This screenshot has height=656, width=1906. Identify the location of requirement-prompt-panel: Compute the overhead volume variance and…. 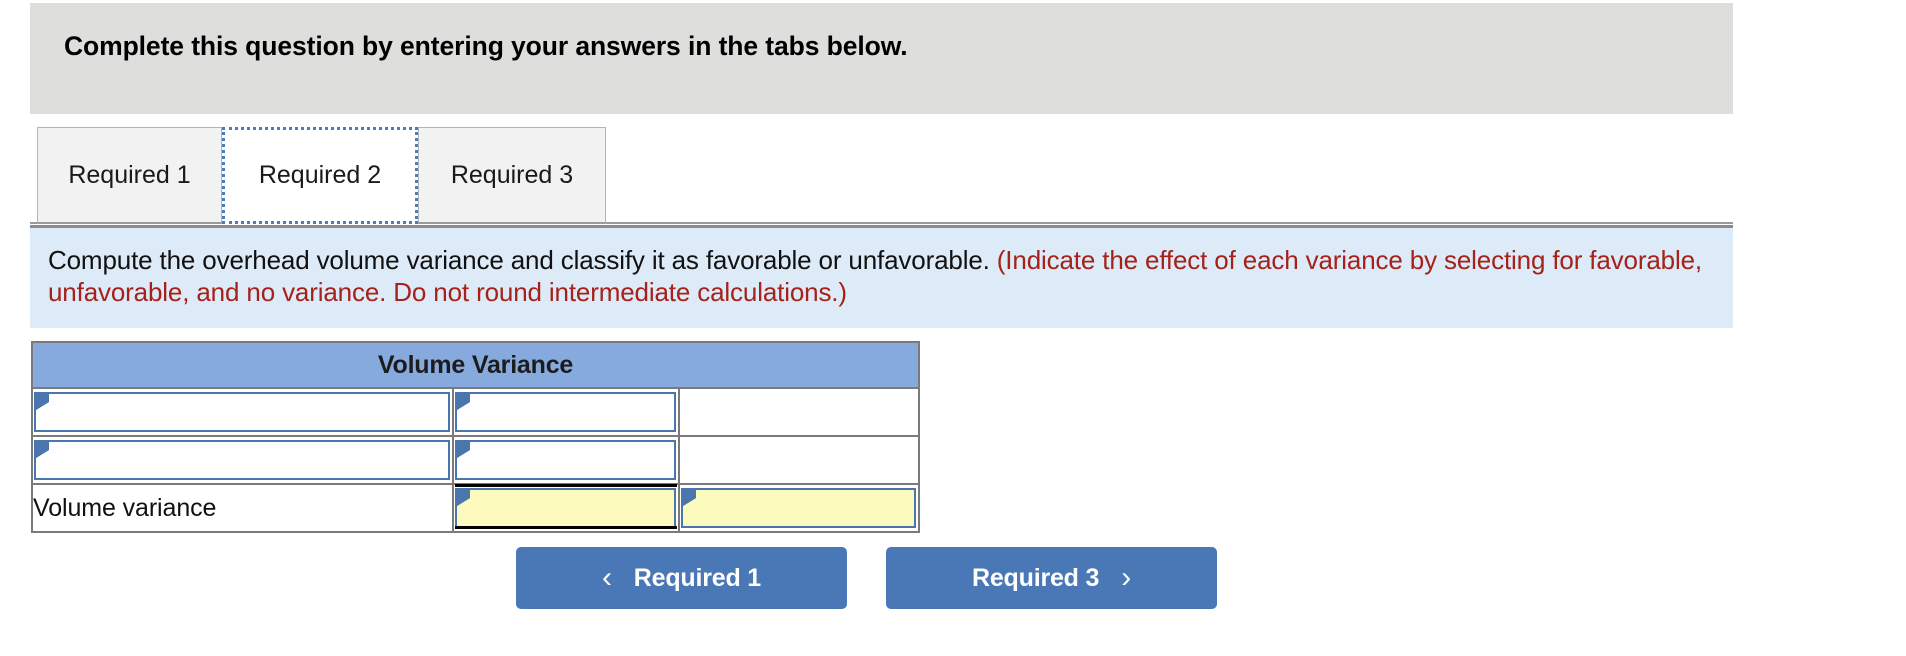
(881, 276).